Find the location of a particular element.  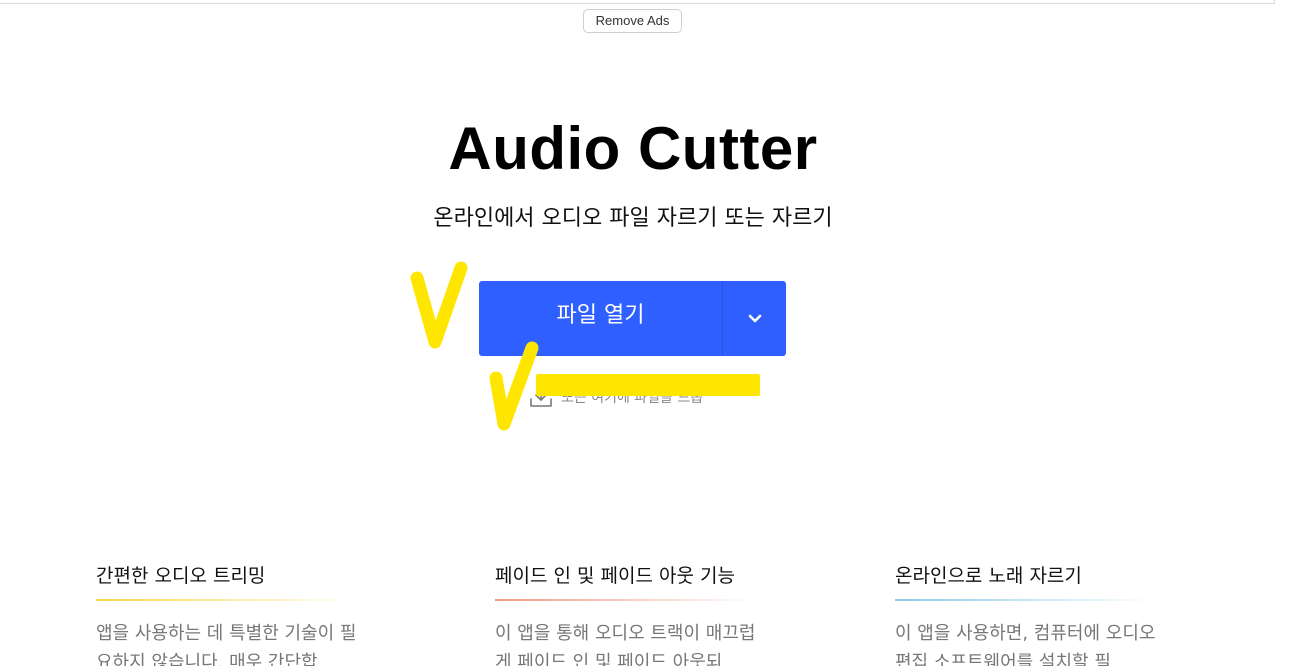

feature-text: 앱을 사용하는 데 특별한 기술이 필요하지 않습니다. 매우 간단합 is located at coordinates (226, 644).